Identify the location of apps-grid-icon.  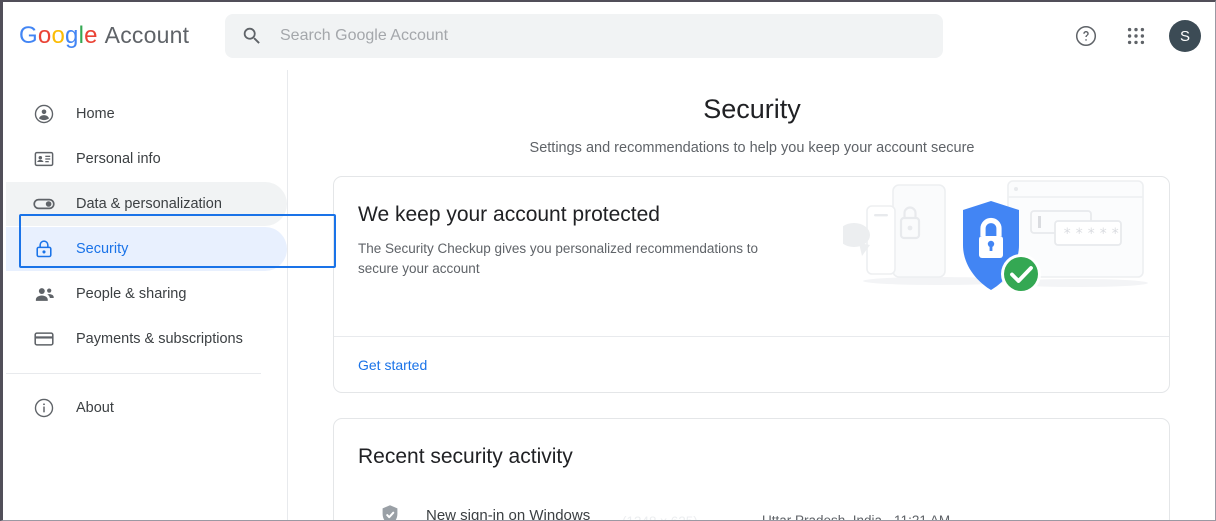
(1136, 36).